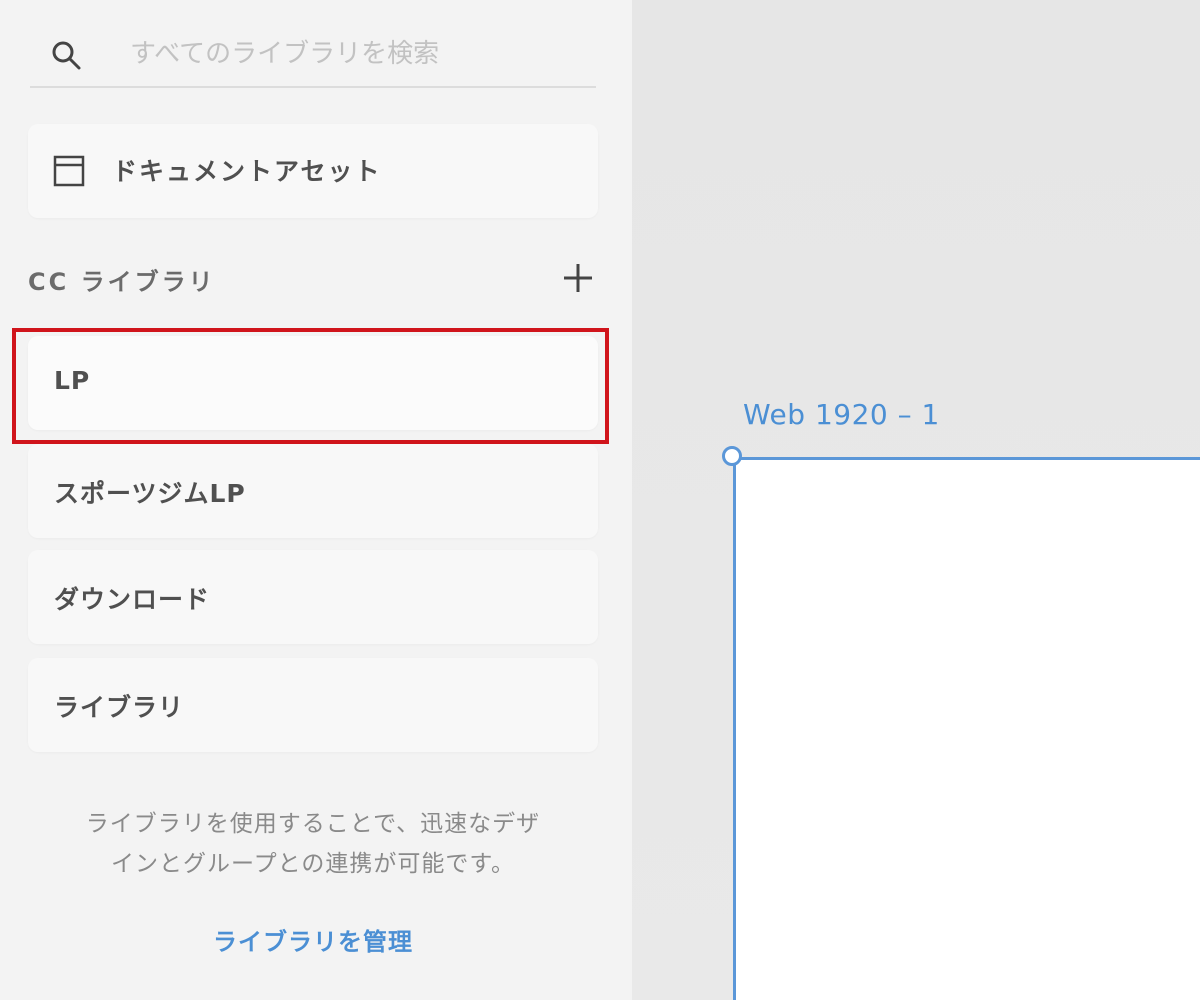  What do you see at coordinates (313, 280) in the screenshot?
I see `cc-libraries-header: CC ライブラリ` at bounding box center [313, 280].